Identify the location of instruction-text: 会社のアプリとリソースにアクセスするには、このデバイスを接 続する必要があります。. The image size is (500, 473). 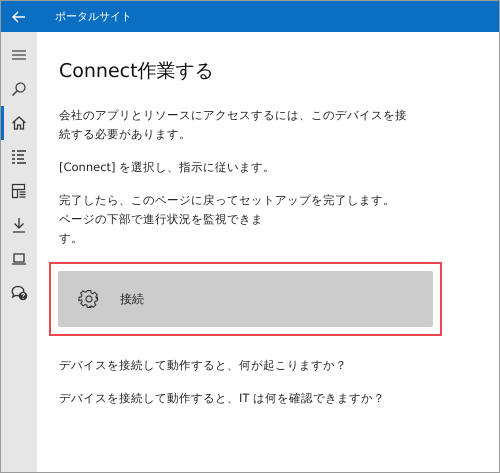
(233, 125).